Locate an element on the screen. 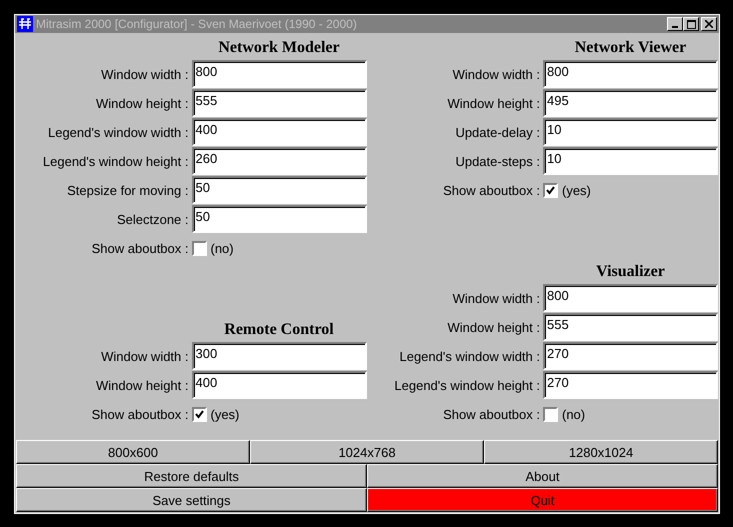  field-label: Stepsize for moving : is located at coordinates (127, 190).